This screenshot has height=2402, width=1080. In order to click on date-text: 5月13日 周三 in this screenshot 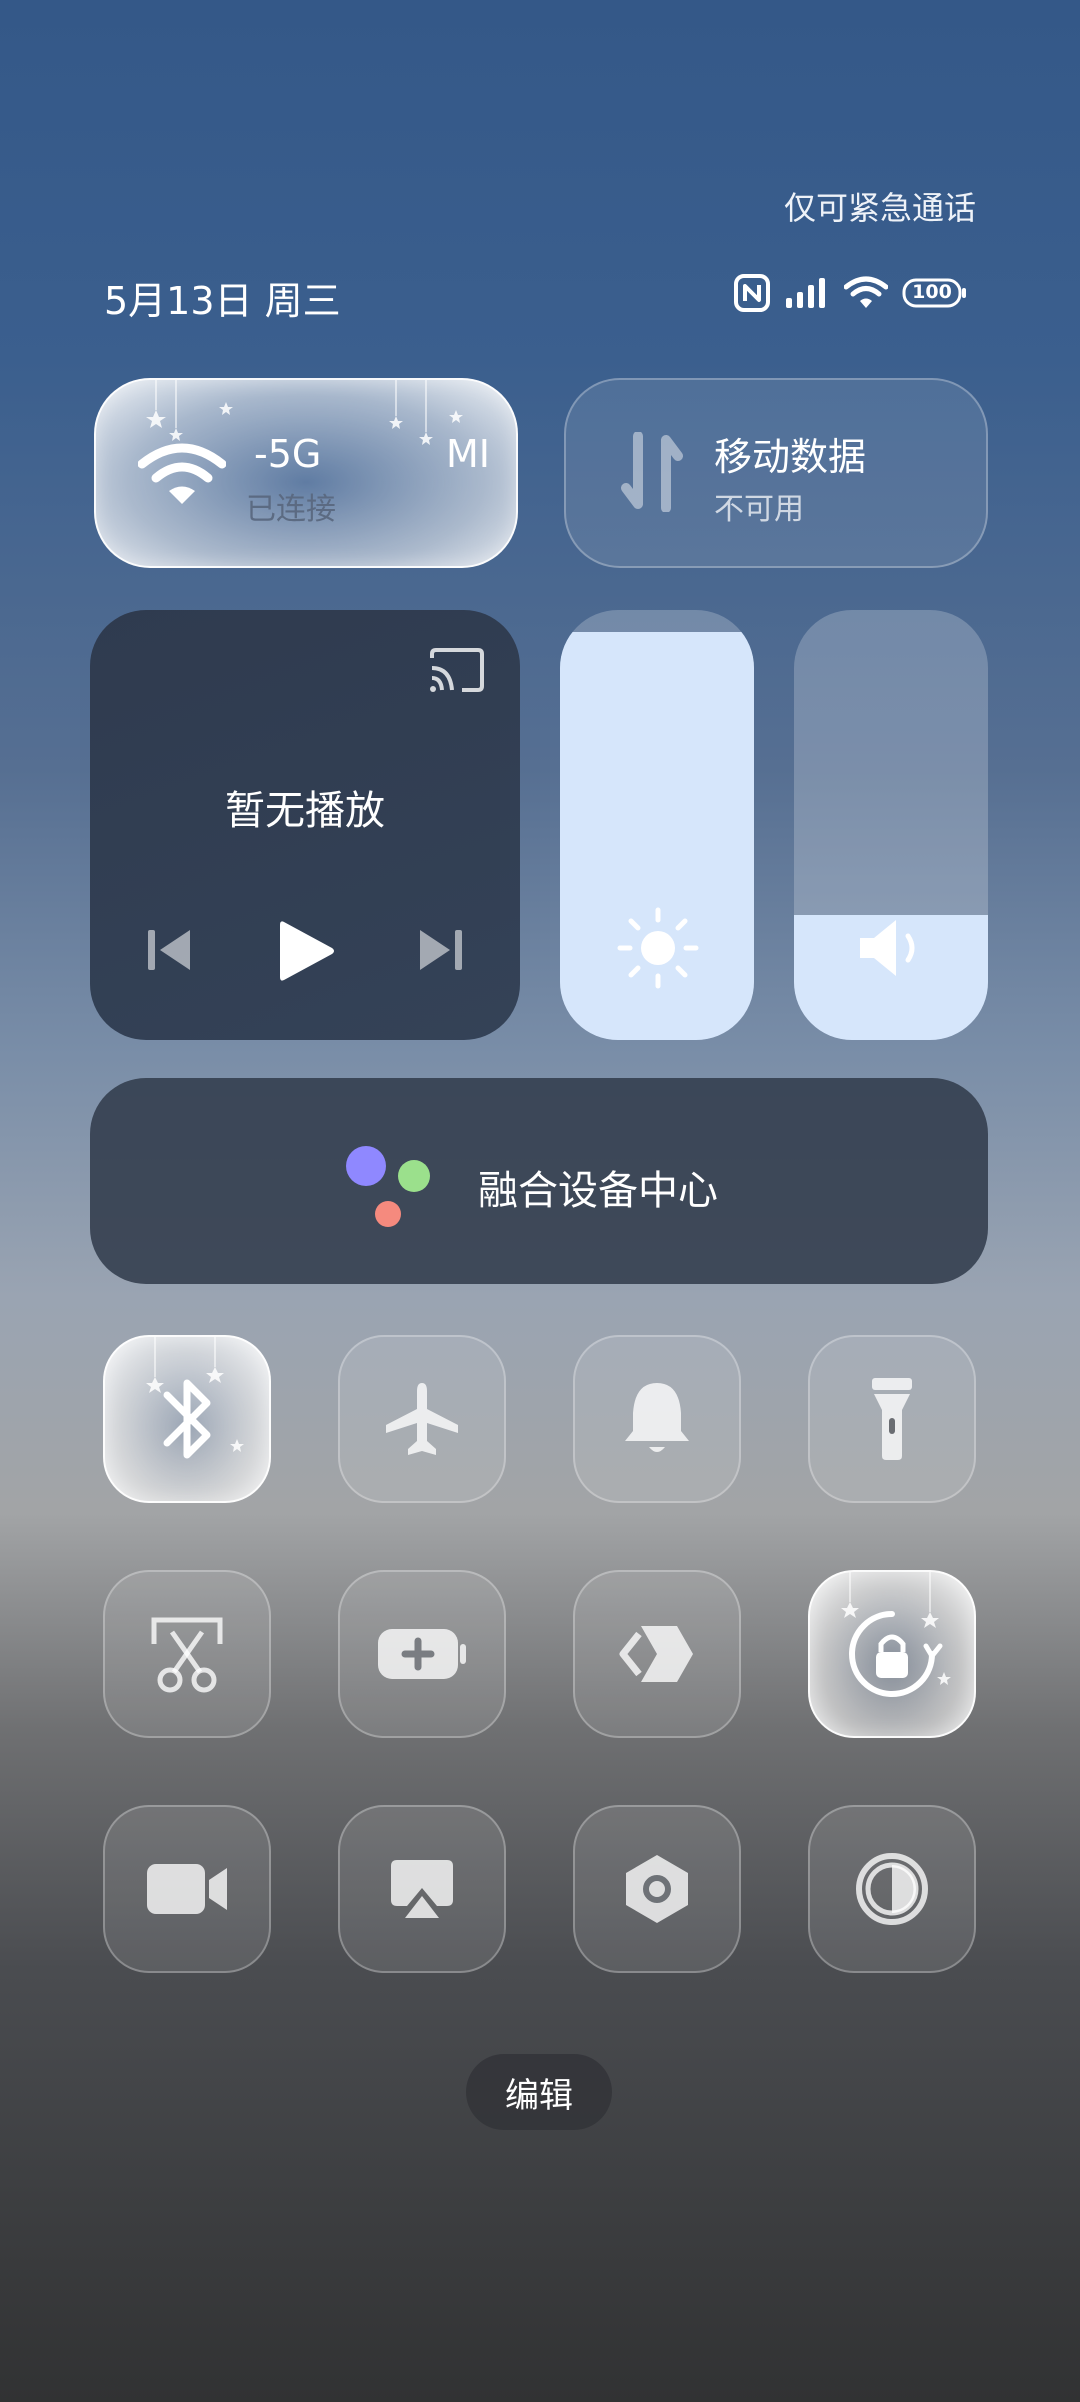, I will do `click(222, 301)`.